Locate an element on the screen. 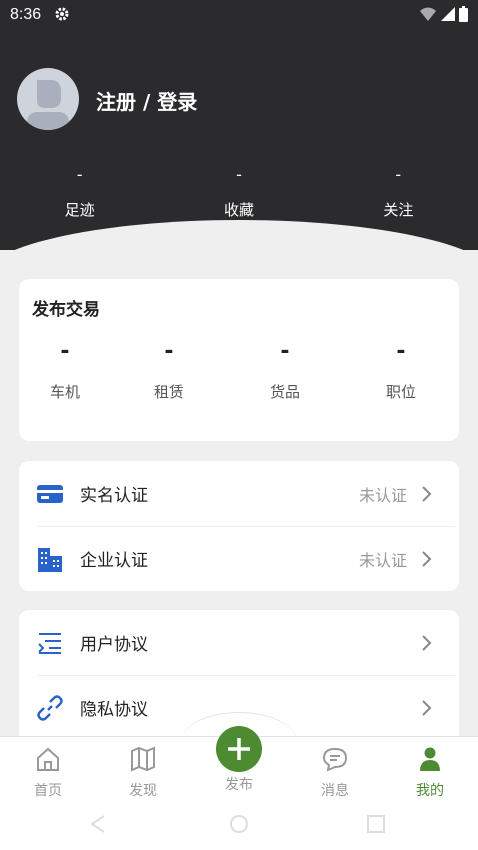 The width and height of the screenshot is (478, 850). avatar-placeholder-icon is located at coordinates (48, 105).